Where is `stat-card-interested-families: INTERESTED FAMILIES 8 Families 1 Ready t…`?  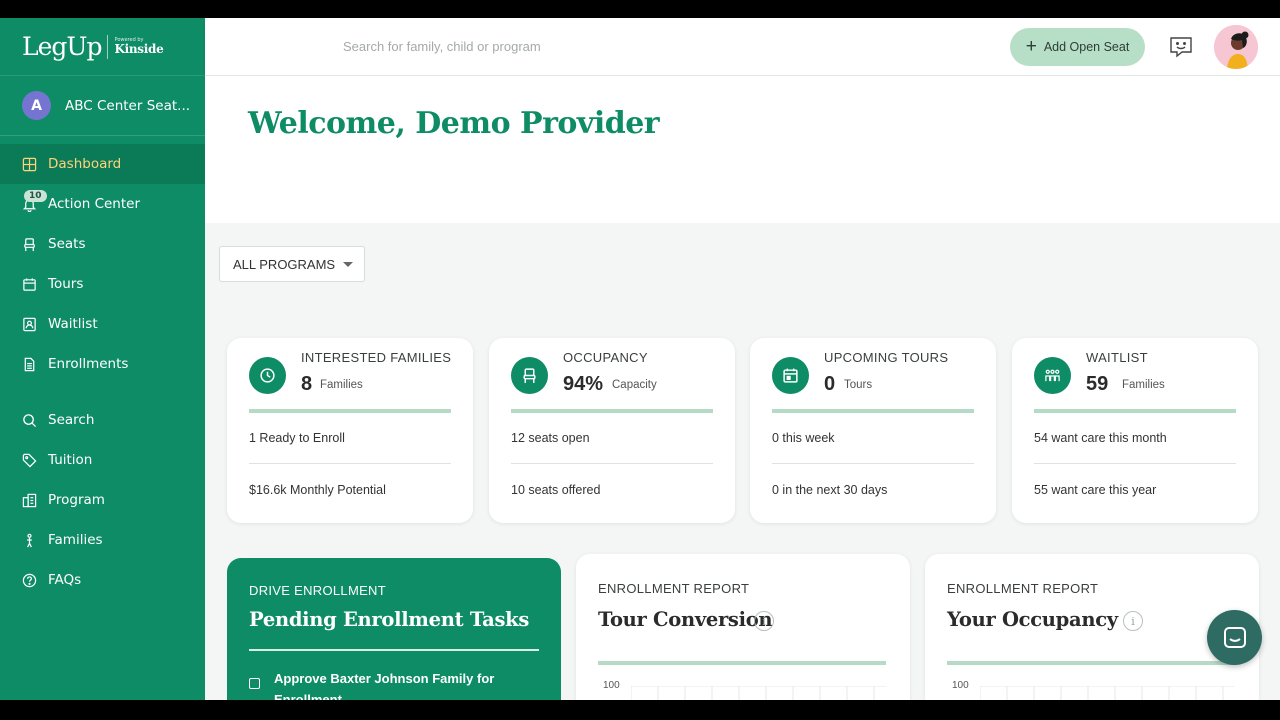 stat-card-interested-families: INTERESTED FAMILIES 8 Families 1 Ready t… is located at coordinates (350, 430).